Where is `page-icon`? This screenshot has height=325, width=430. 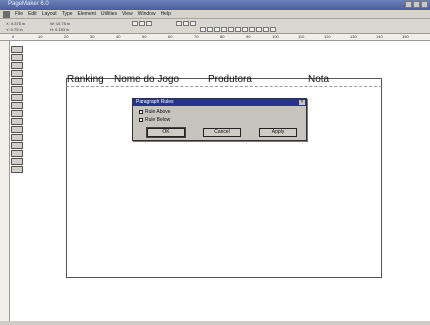
page-icon is located at coordinates (17, 169).